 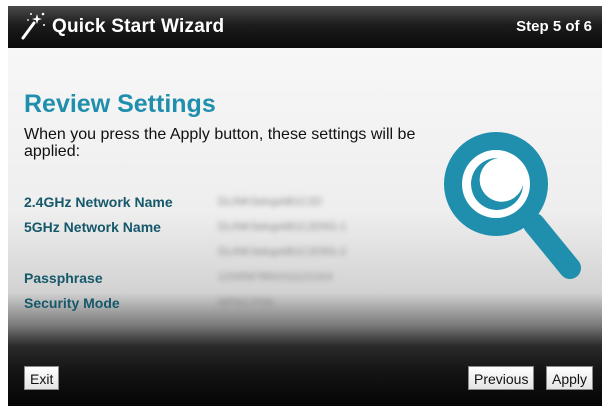 What do you see at coordinates (570, 378) in the screenshot?
I see `apply-button: Apply` at bounding box center [570, 378].